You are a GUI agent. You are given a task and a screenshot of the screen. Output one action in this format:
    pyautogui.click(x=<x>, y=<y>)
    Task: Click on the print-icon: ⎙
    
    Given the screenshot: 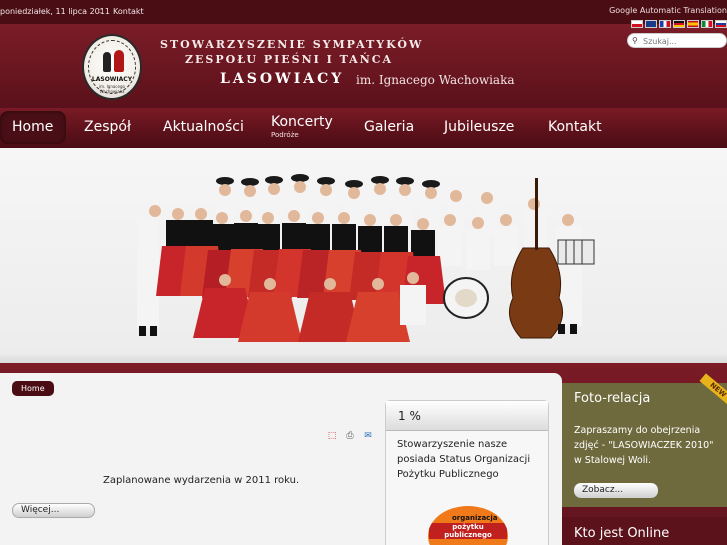 What is the action you would take?
    pyautogui.click(x=350, y=436)
    